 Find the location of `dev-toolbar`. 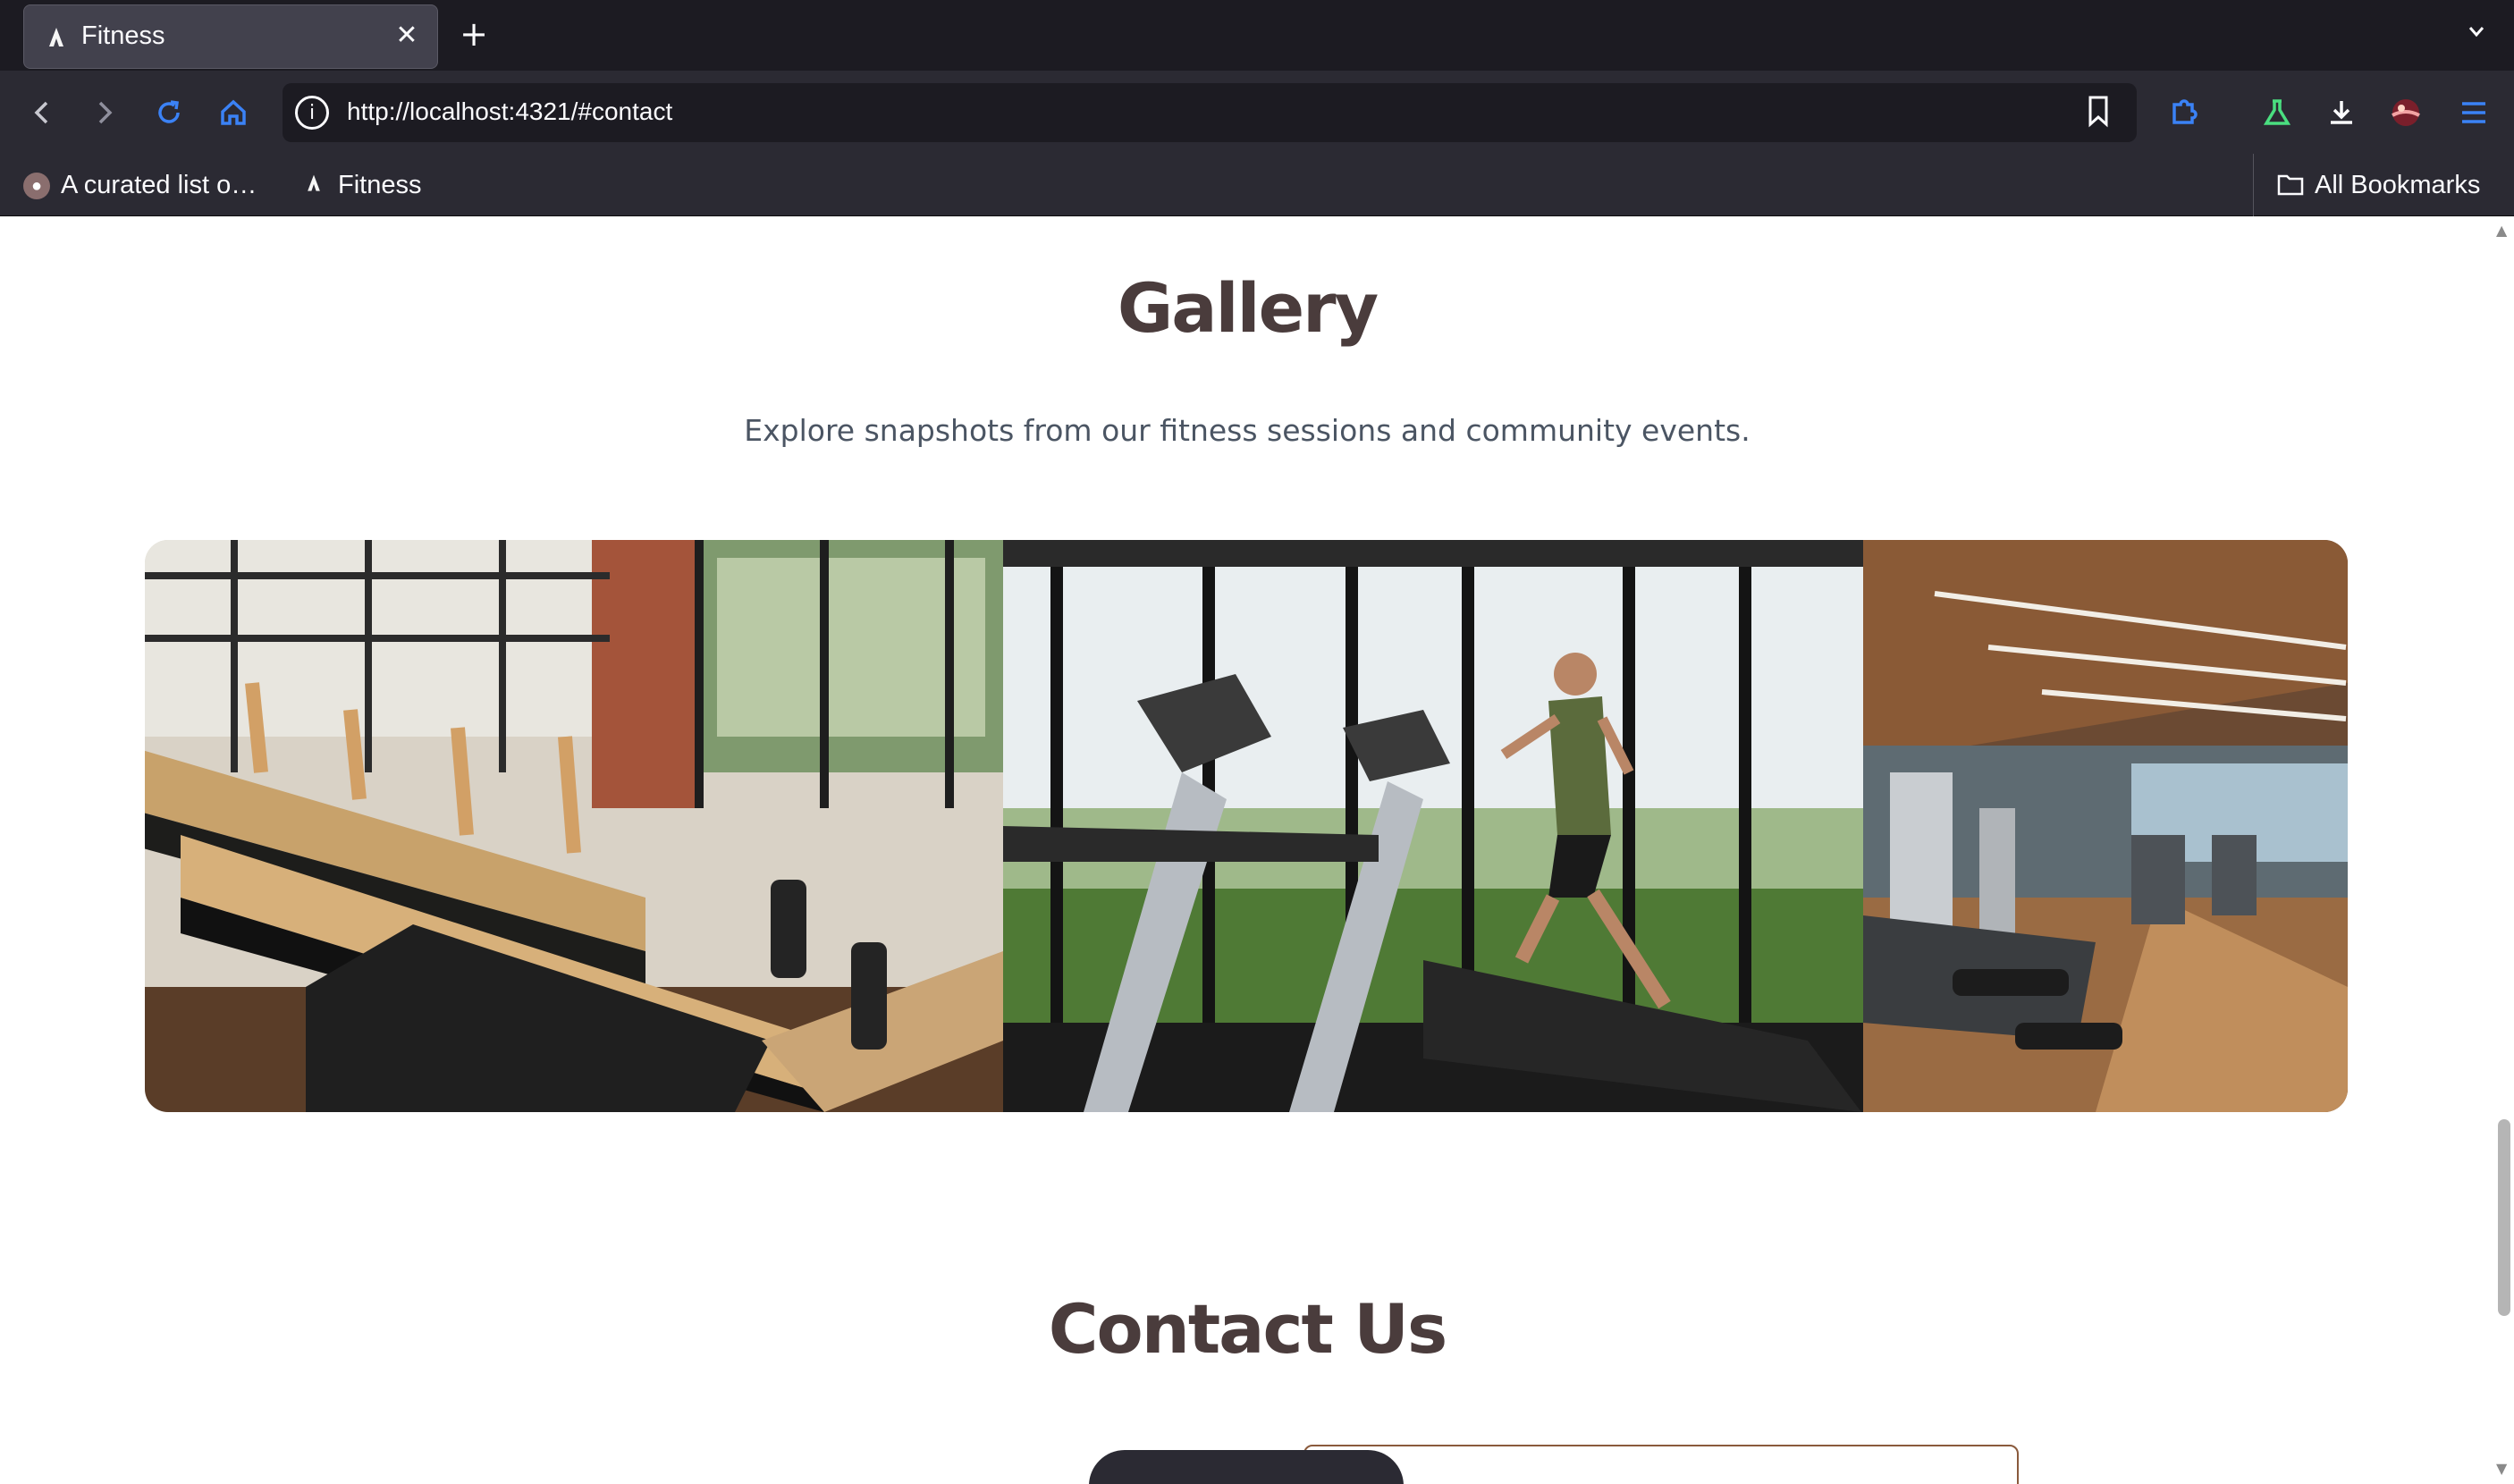

dev-toolbar is located at coordinates (1246, 1467).